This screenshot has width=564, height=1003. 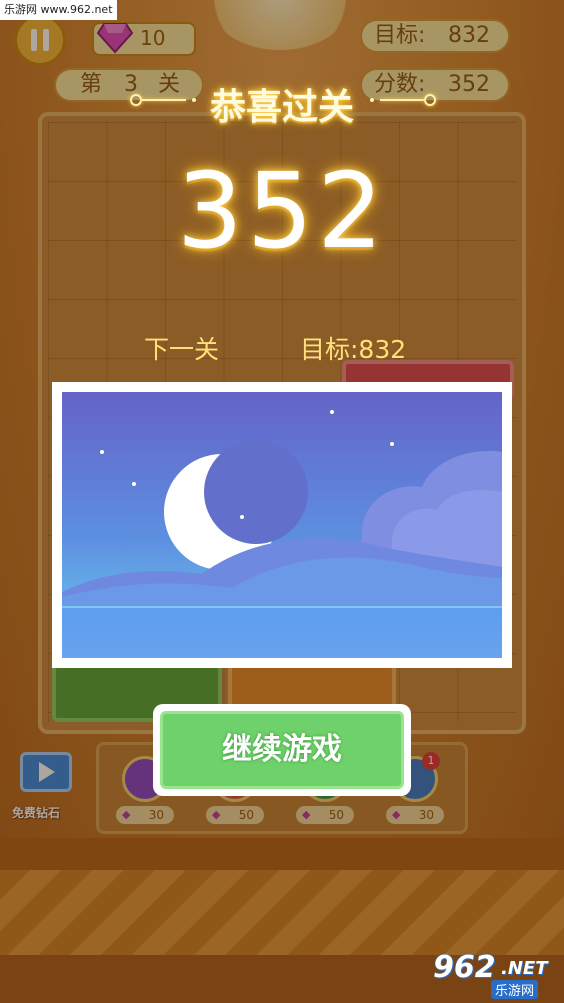 What do you see at coordinates (464, 967) in the screenshot?
I see `watermark-logo-number: 962` at bounding box center [464, 967].